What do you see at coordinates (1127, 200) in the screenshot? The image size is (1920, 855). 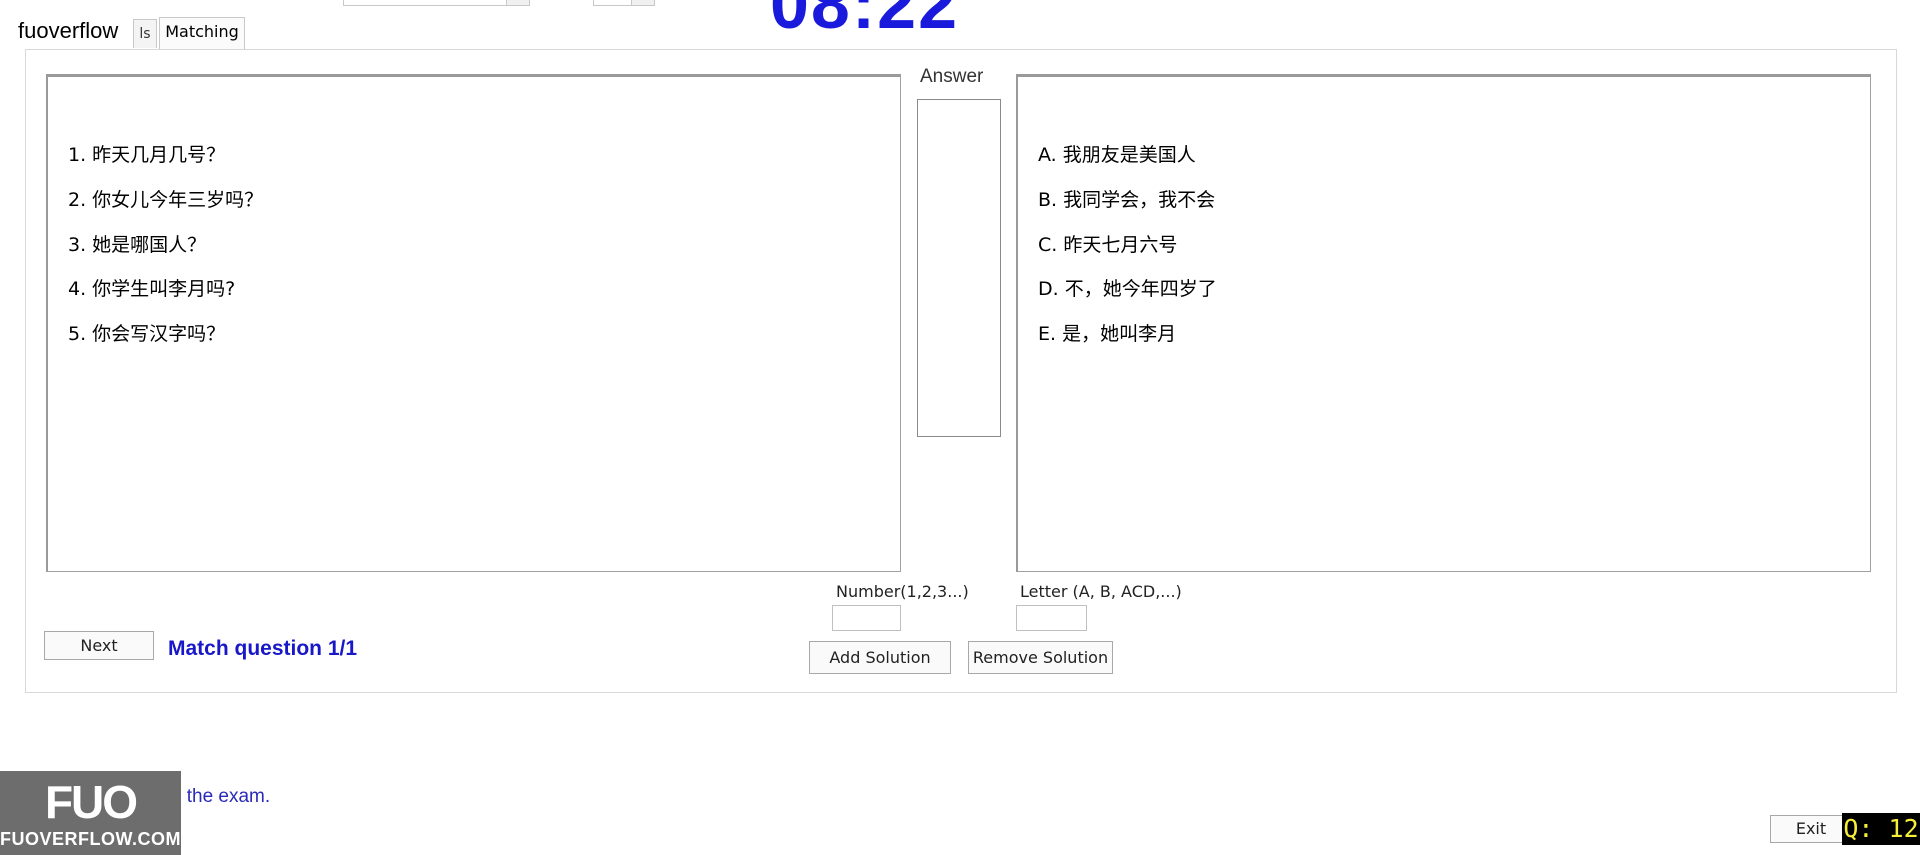 I see `answer-item-b: B. 我同学会，我不会` at bounding box center [1127, 200].